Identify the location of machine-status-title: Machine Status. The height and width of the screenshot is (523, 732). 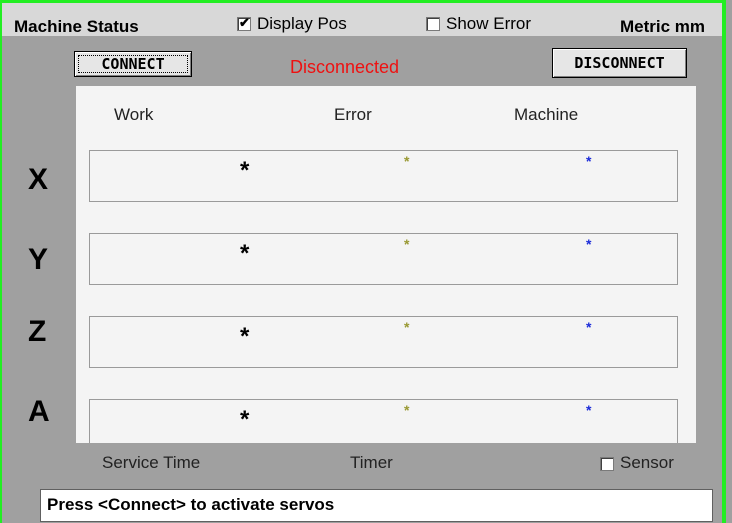
(76, 26).